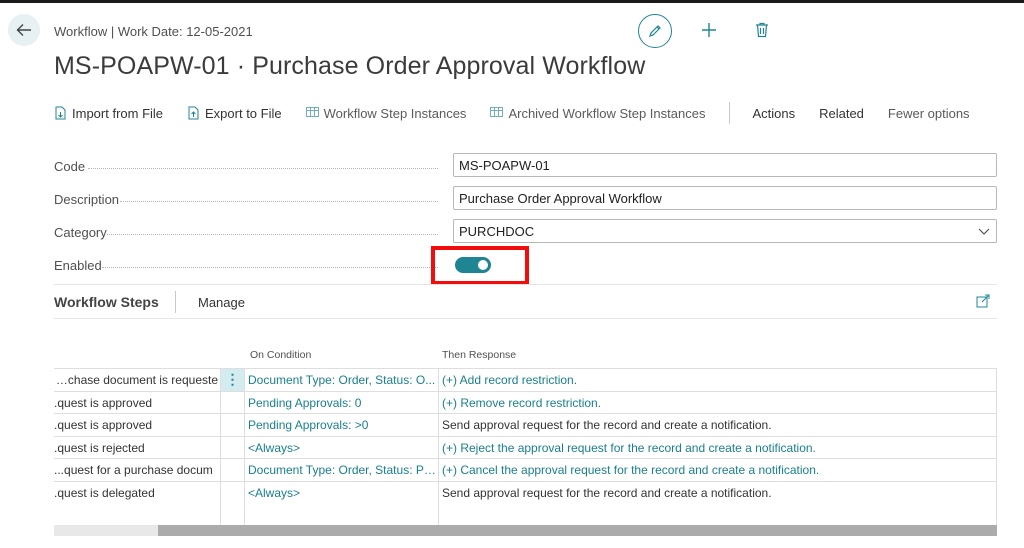 This screenshot has height=548, width=1024. What do you see at coordinates (929, 113) in the screenshot?
I see `fewer-options-button: Fewer options` at bounding box center [929, 113].